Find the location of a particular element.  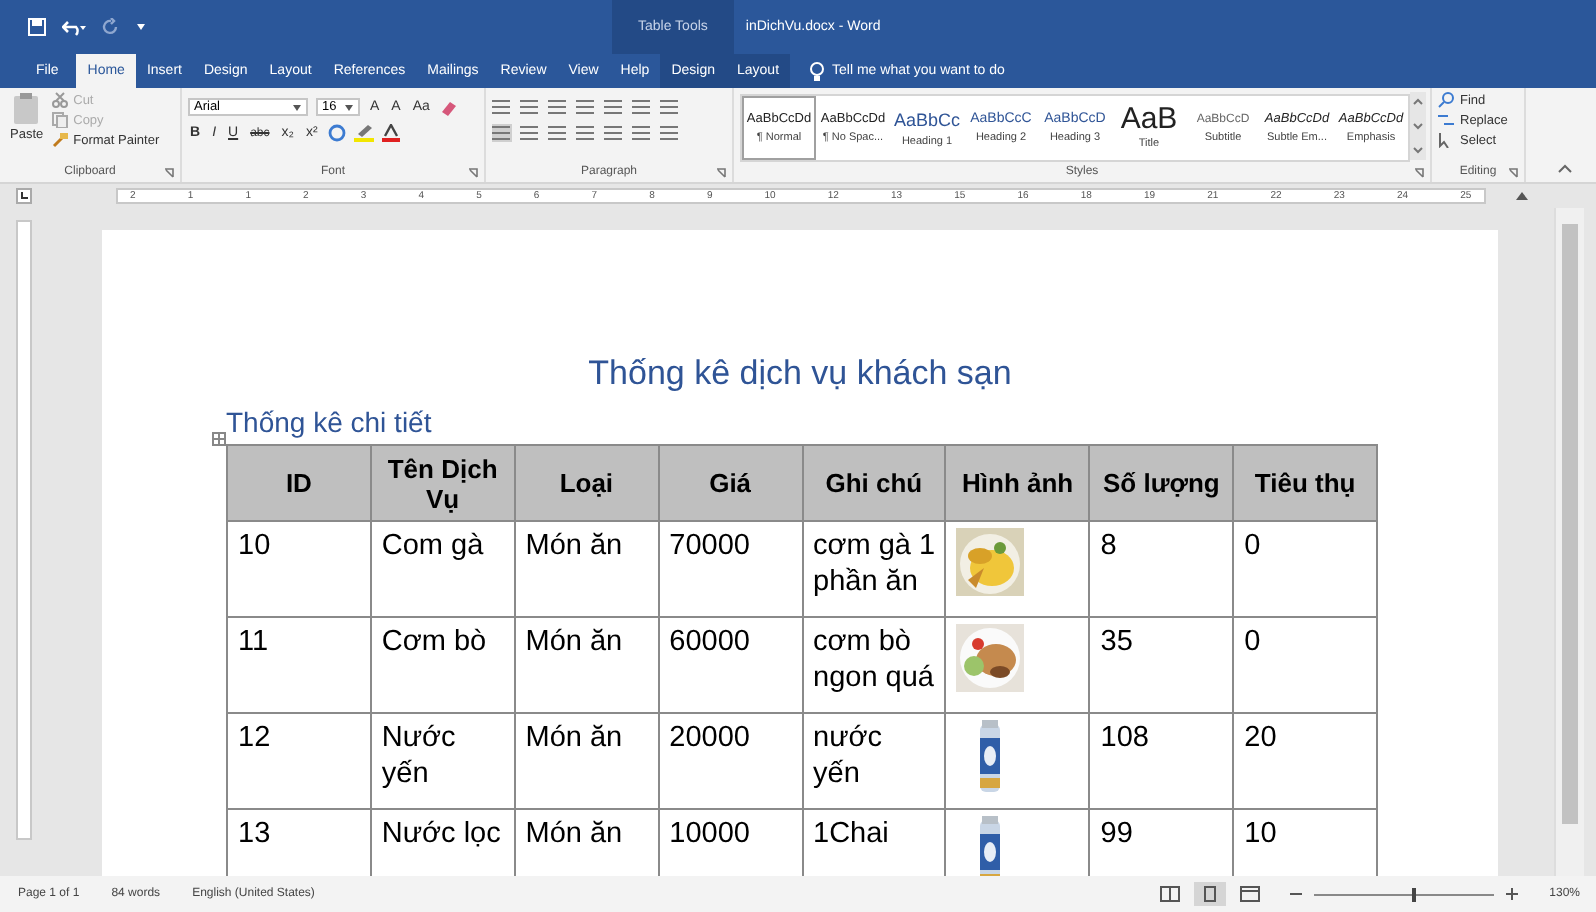

highlighter-icon is located at coordinates (363, 133).